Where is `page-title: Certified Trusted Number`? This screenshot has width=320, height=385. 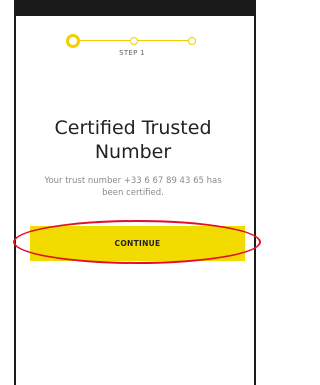
page-title: Certified Trusted Number is located at coordinates (133, 140).